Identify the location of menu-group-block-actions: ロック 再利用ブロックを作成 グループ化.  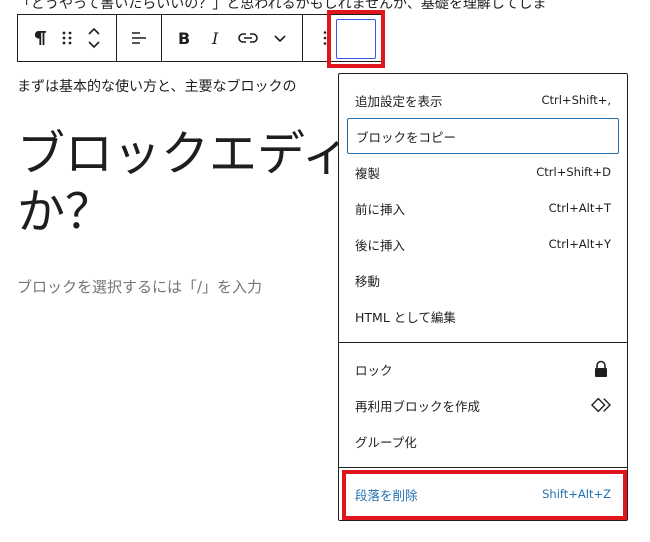
(483, 405).